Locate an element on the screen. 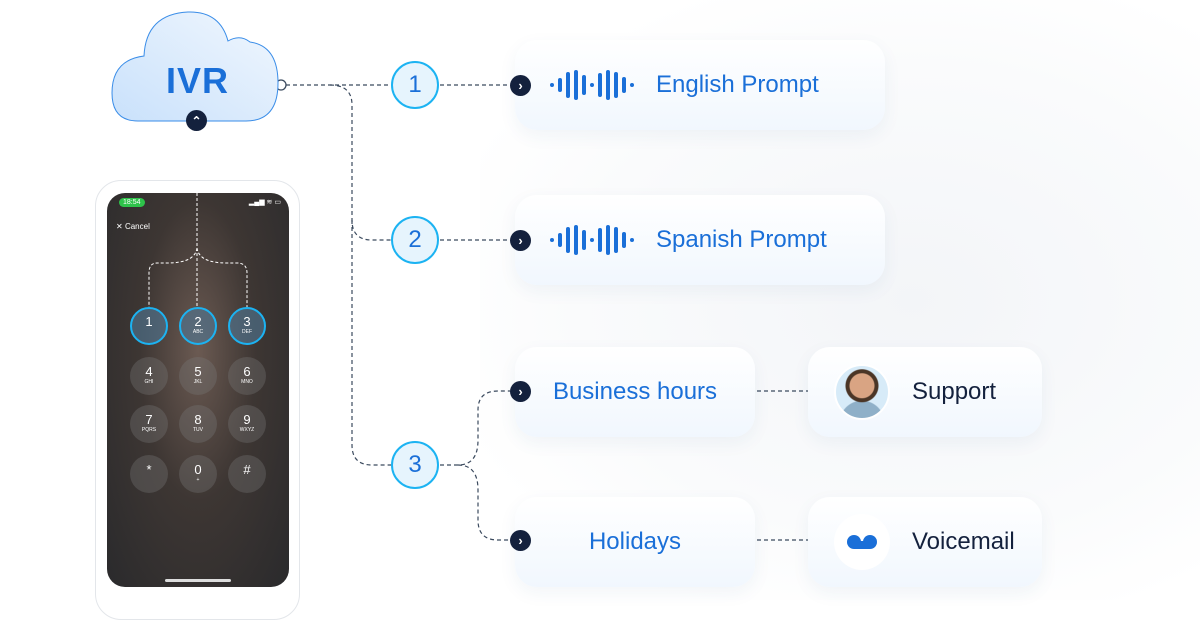  key-digit: 4 is located at coordinates (149, 371).